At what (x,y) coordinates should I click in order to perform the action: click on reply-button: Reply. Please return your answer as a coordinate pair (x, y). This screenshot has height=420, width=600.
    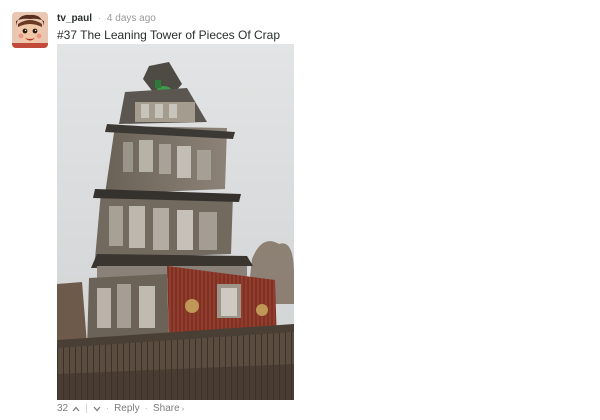
    Looking at the image, I should click on (127, 408).